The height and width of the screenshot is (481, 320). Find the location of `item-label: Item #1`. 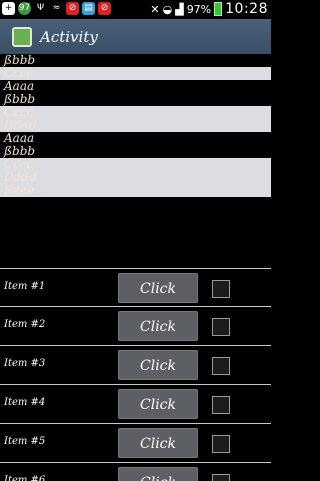

item-label: Item #1 is located at coordinates (25, 286).